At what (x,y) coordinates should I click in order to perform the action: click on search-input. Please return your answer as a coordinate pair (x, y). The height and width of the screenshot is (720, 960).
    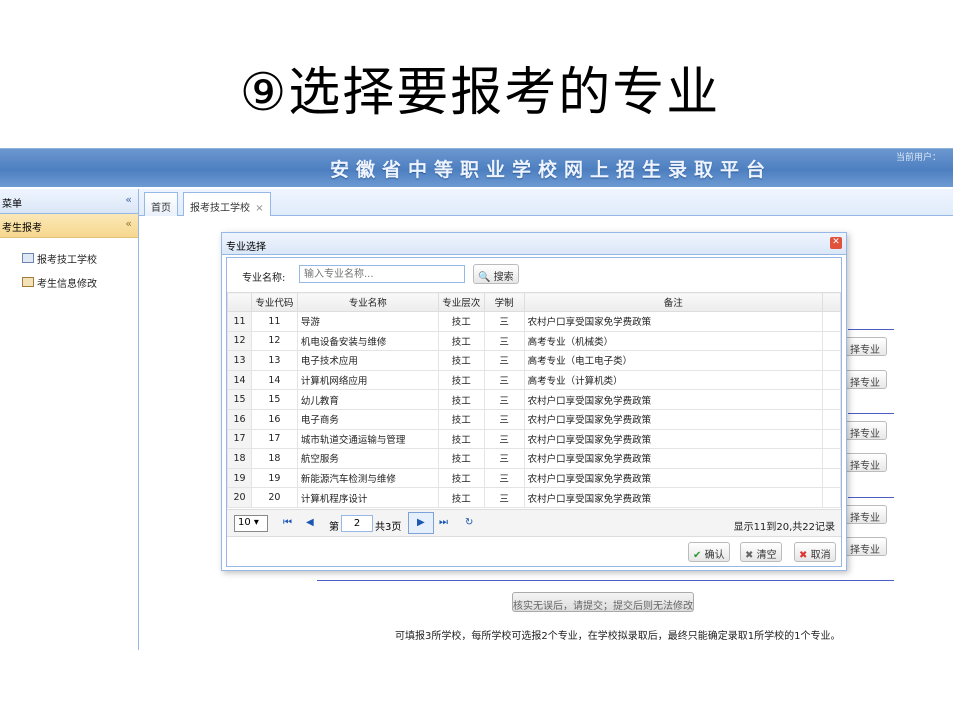
    Looking at the image, I should click on (382, 274).